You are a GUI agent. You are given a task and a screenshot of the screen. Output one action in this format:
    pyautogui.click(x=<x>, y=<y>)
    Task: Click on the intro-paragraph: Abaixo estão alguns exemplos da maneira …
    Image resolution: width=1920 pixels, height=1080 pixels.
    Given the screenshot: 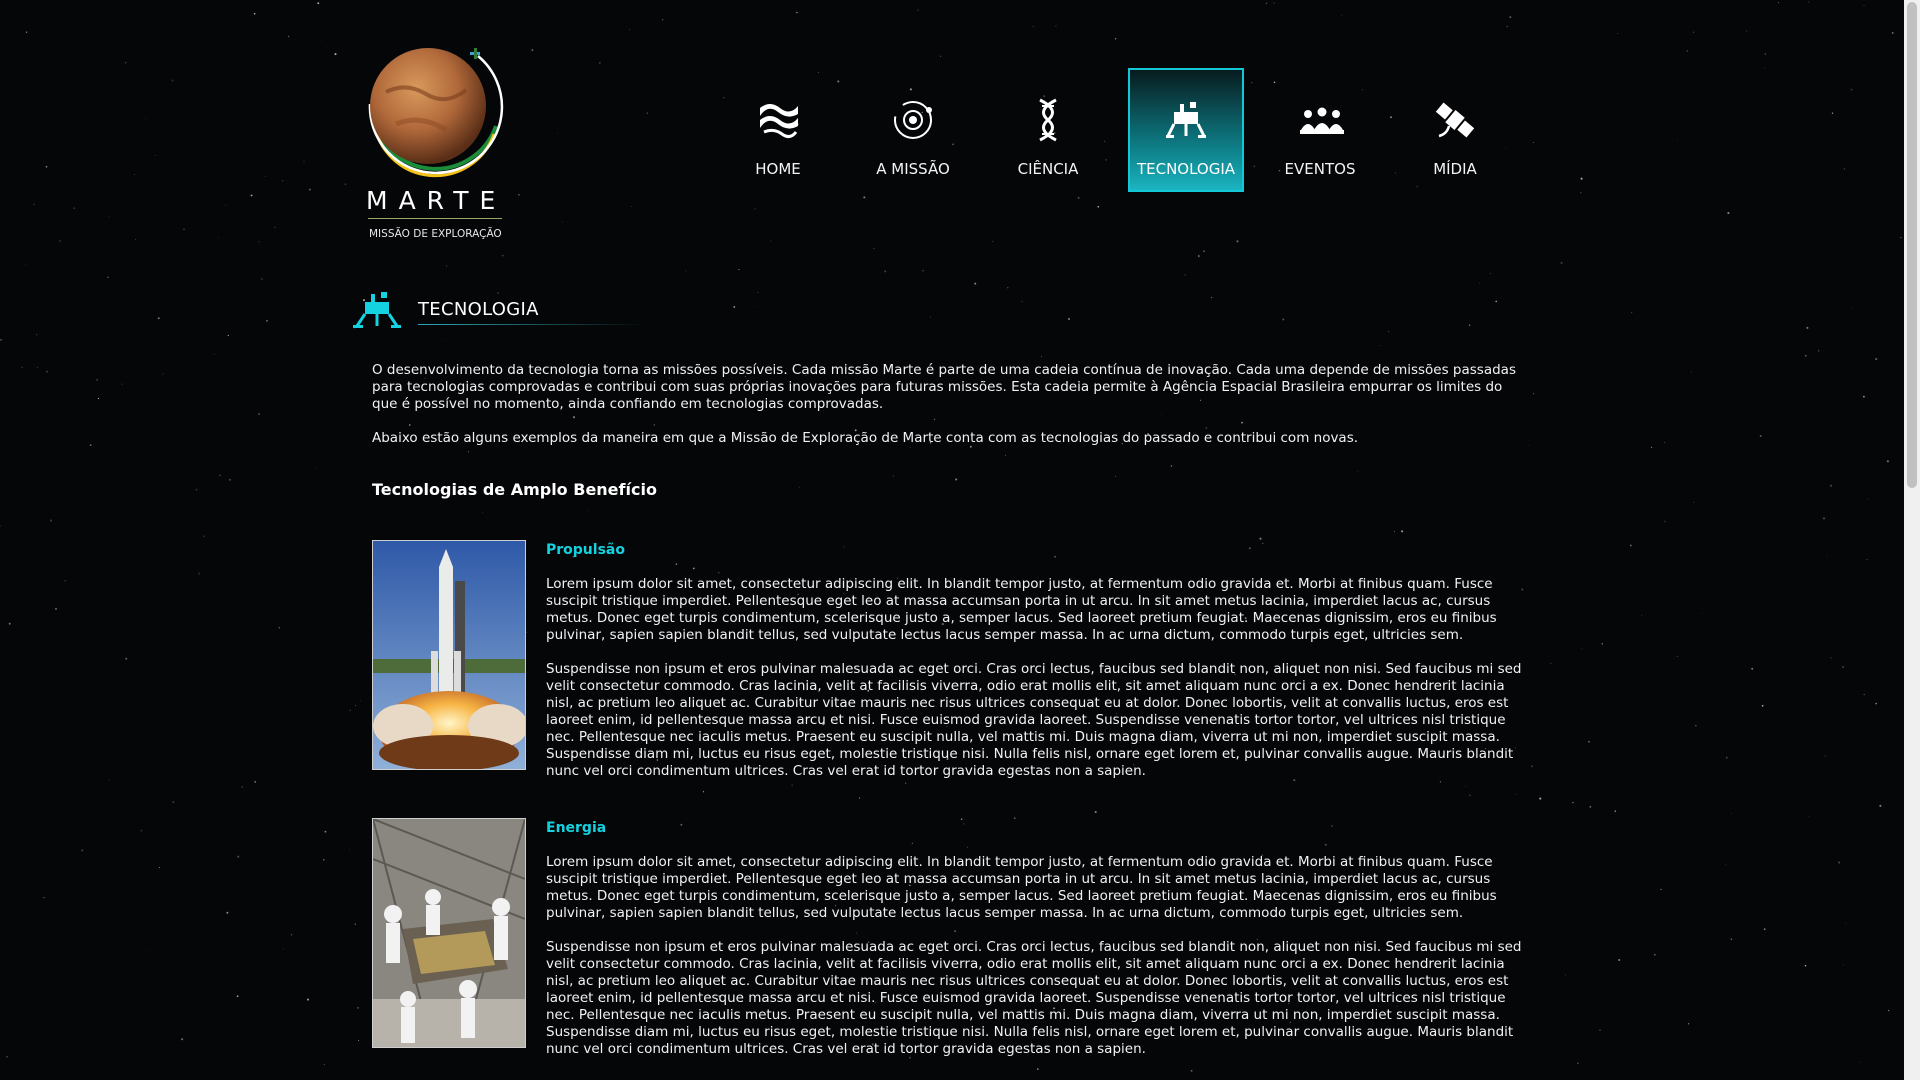 What is the action you would take?
    pyautogui.click(x=865, y=438)
    